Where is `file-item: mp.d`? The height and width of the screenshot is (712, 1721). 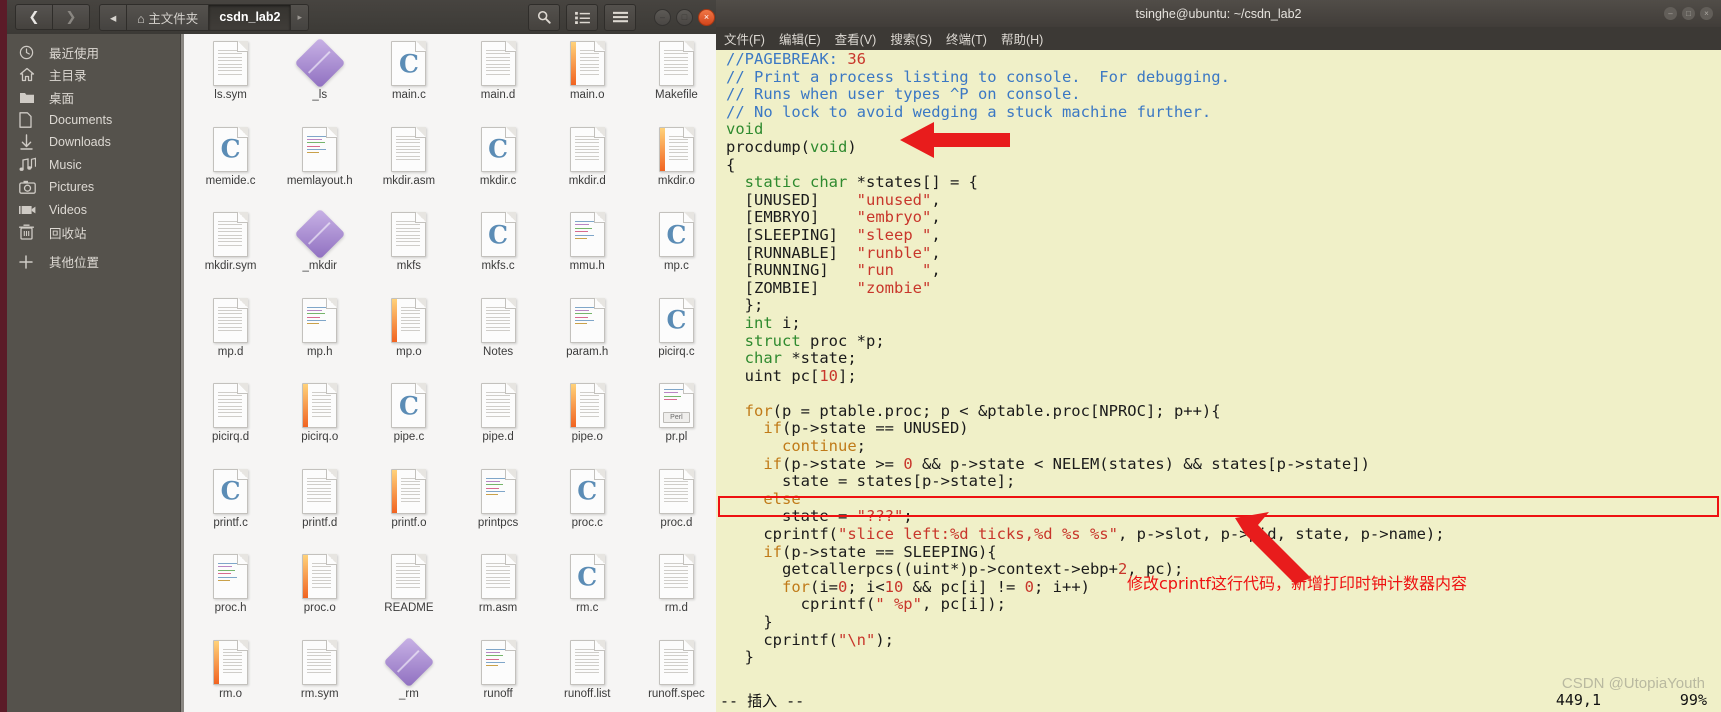 file-item: mp.d is located at coordinates (230, 338).